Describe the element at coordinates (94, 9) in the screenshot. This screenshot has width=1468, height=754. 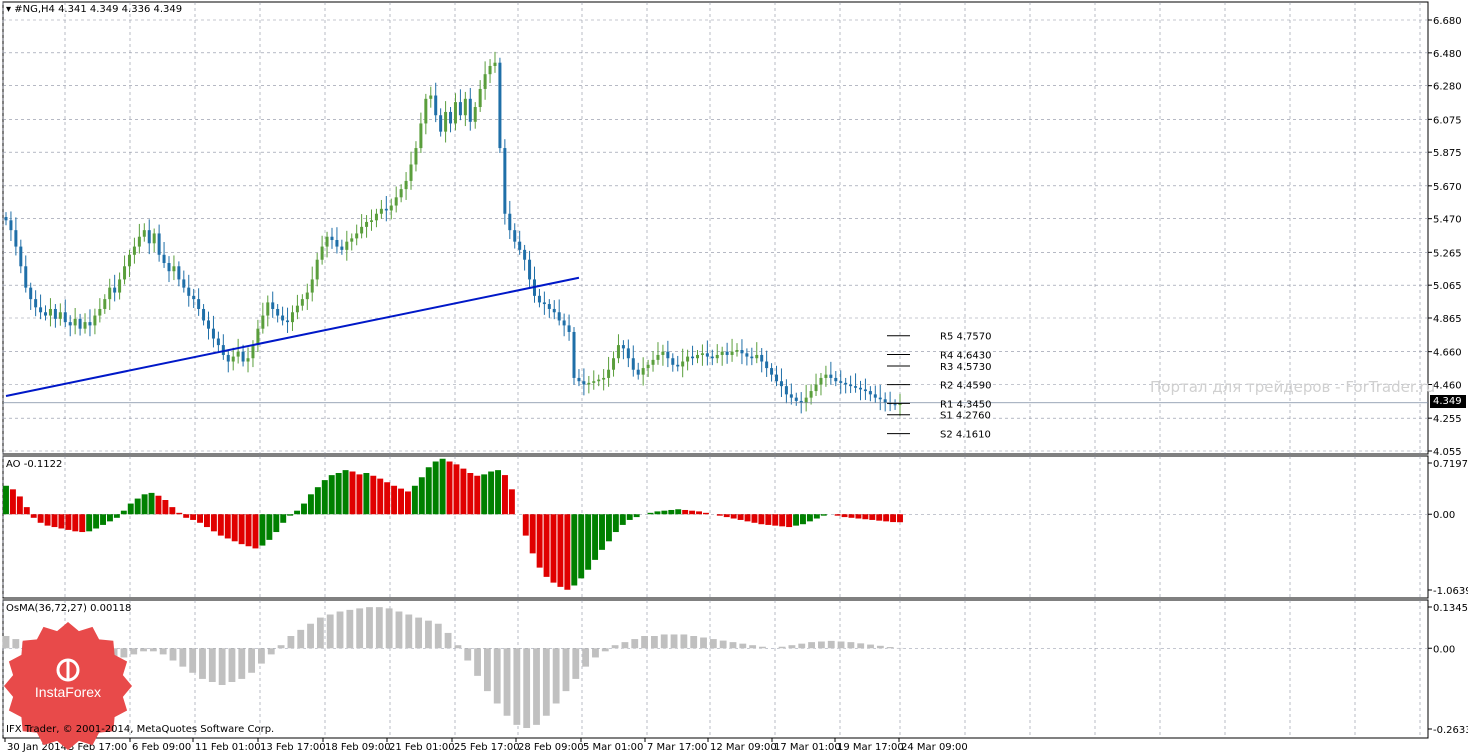
I see `main-chart-title: ▾ #NG,H4 4.341 4.349 4.336 4.349` at that location.